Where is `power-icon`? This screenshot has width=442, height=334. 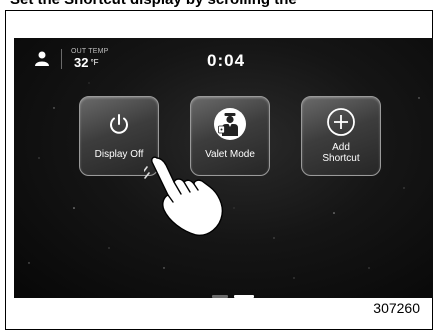
power-icon is located at coordinates (119, 124).